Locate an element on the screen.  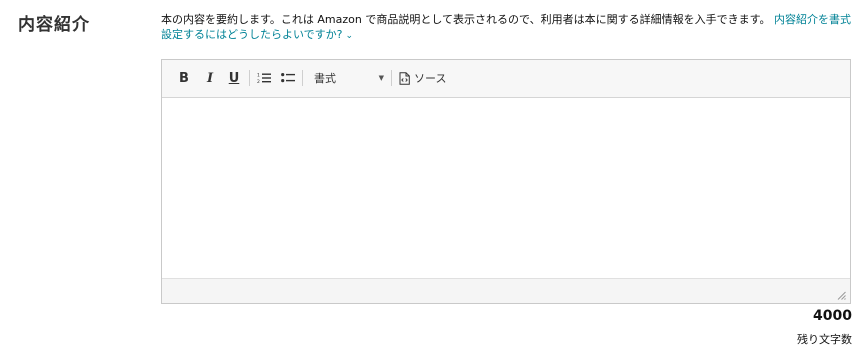
svg-text: 1 is located at coordinates (258, 76).